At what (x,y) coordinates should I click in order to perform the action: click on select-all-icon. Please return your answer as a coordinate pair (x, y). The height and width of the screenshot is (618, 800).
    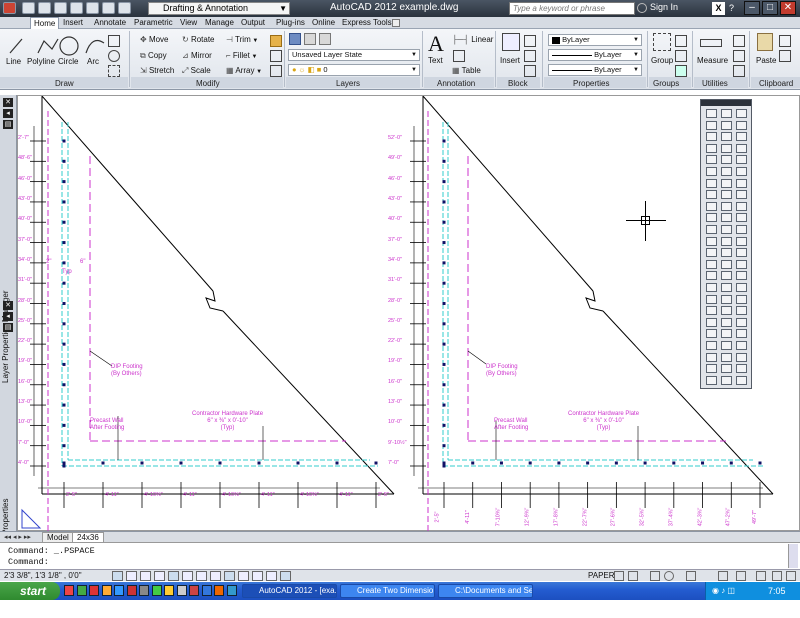
    Looking at the image, I should click on (739, 71).